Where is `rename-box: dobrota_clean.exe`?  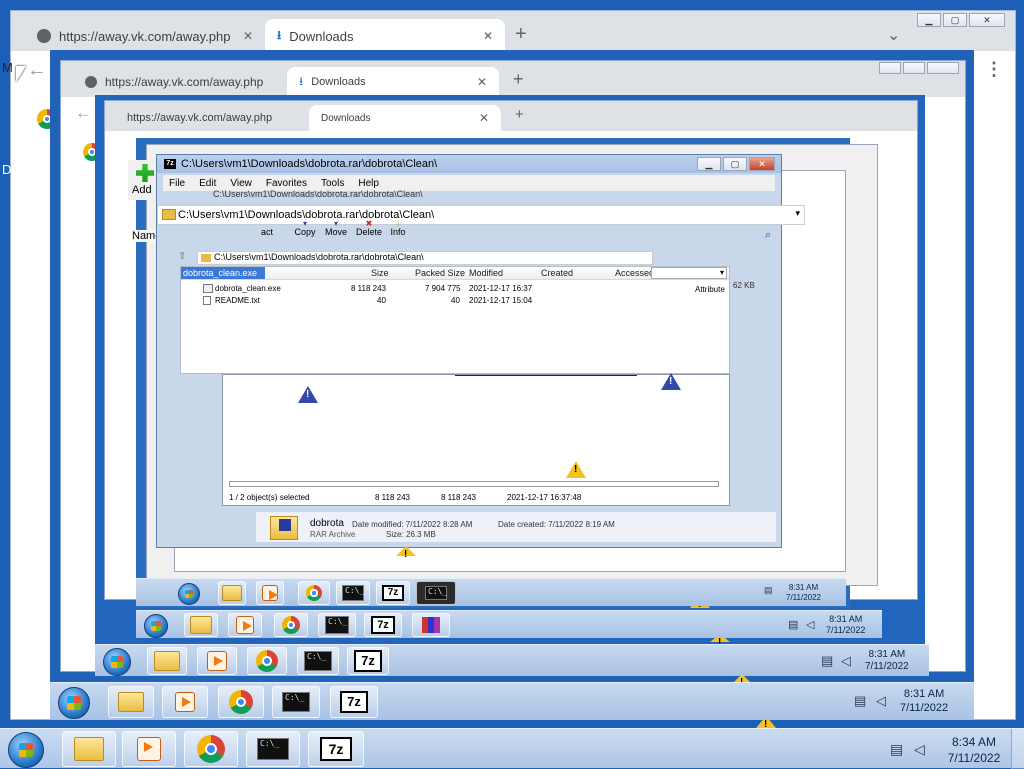 rename-box: dobrota_clean.exe is located at coordinates (223, 273).